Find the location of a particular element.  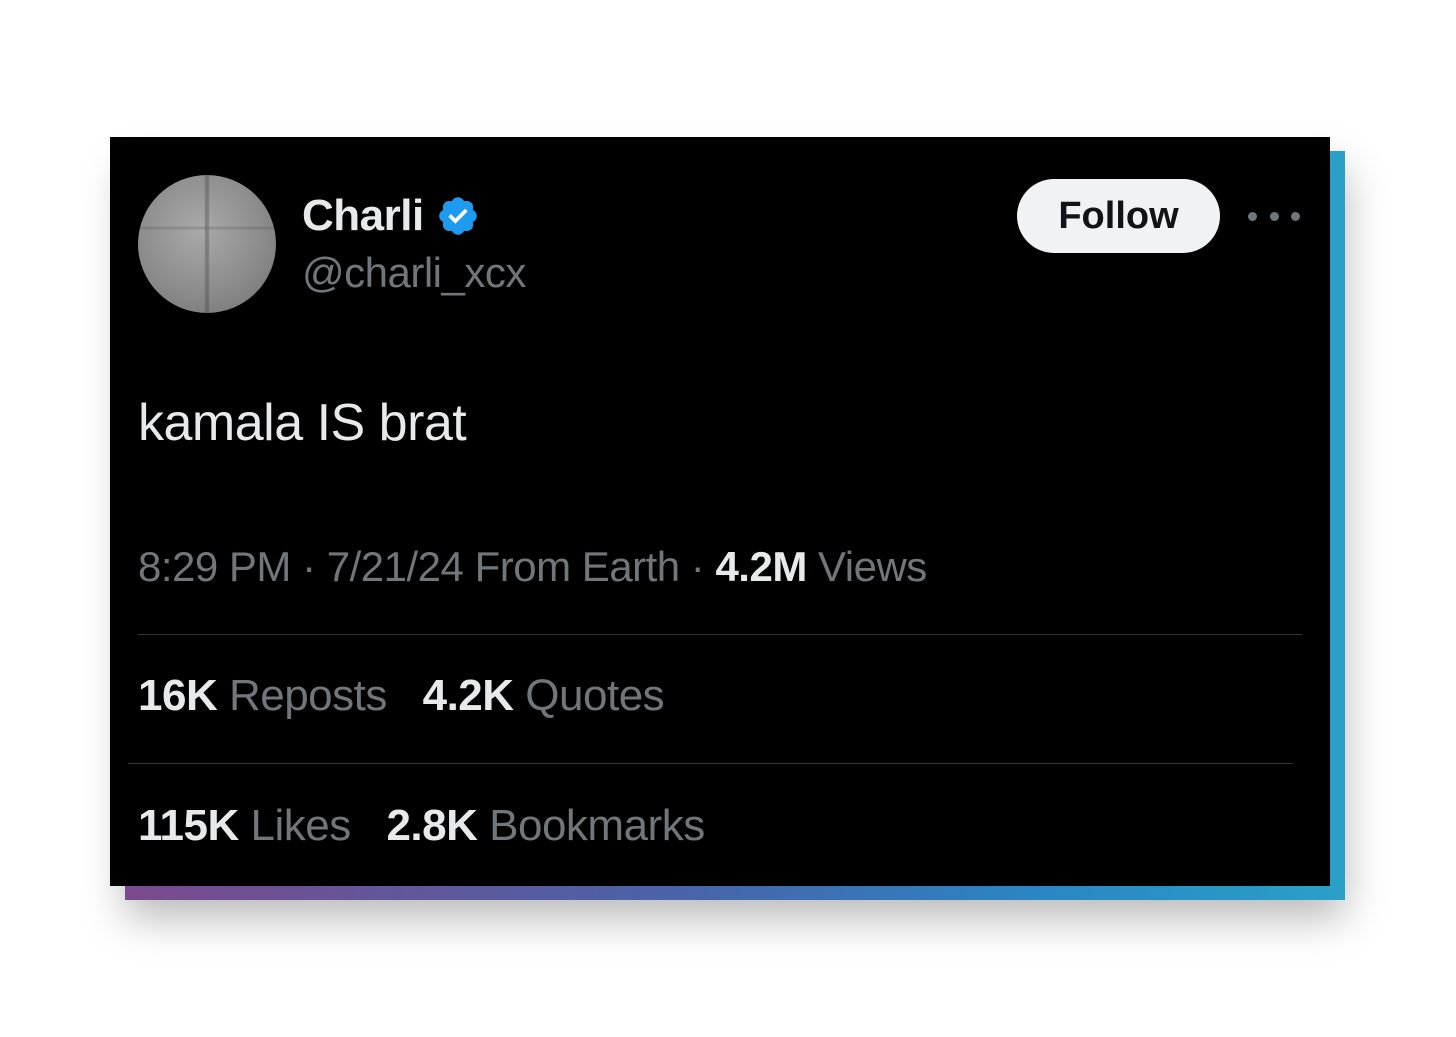

likes-label: Likes is located at coordinates (301, 825).